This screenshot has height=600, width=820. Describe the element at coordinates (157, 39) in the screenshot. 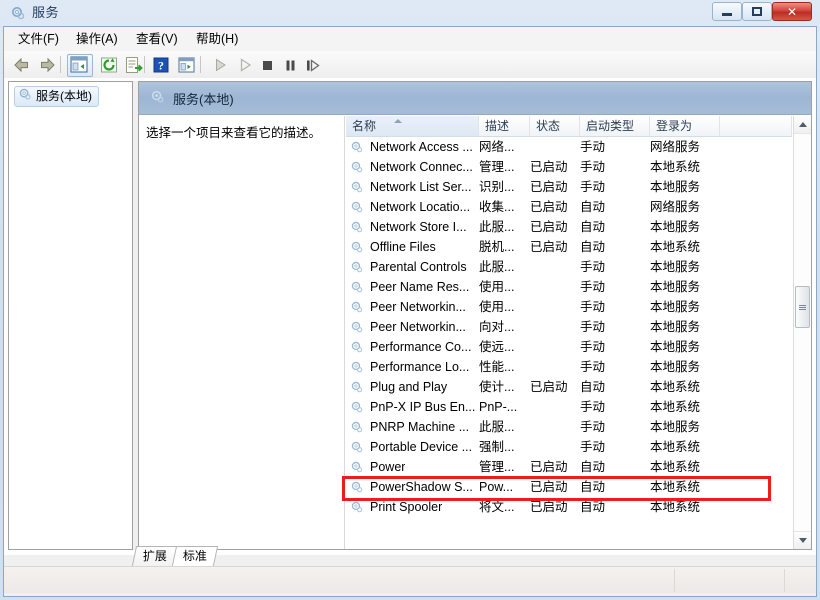

I see `menu-view: 查看(V)` at that location.